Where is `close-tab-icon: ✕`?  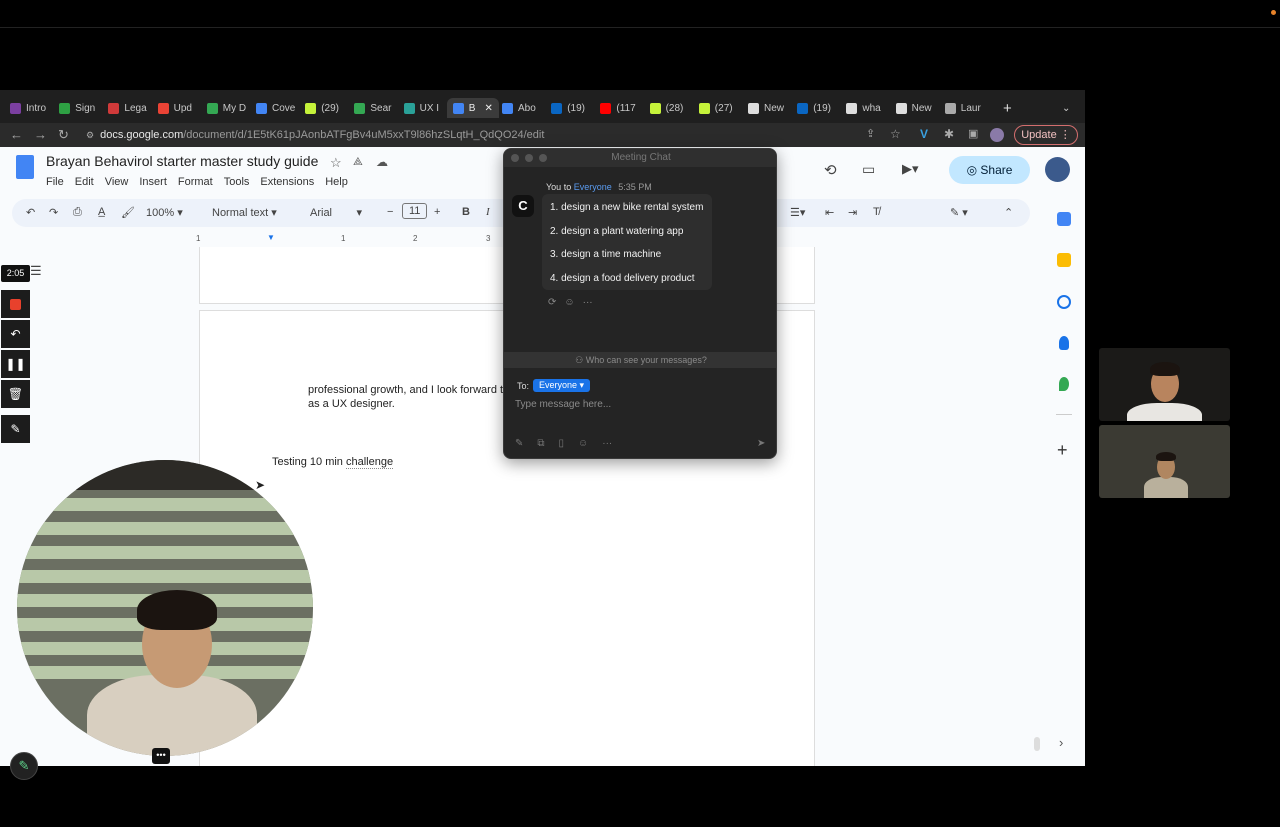 close-tab-icon: ✕ is located at coordinates (488, 108).